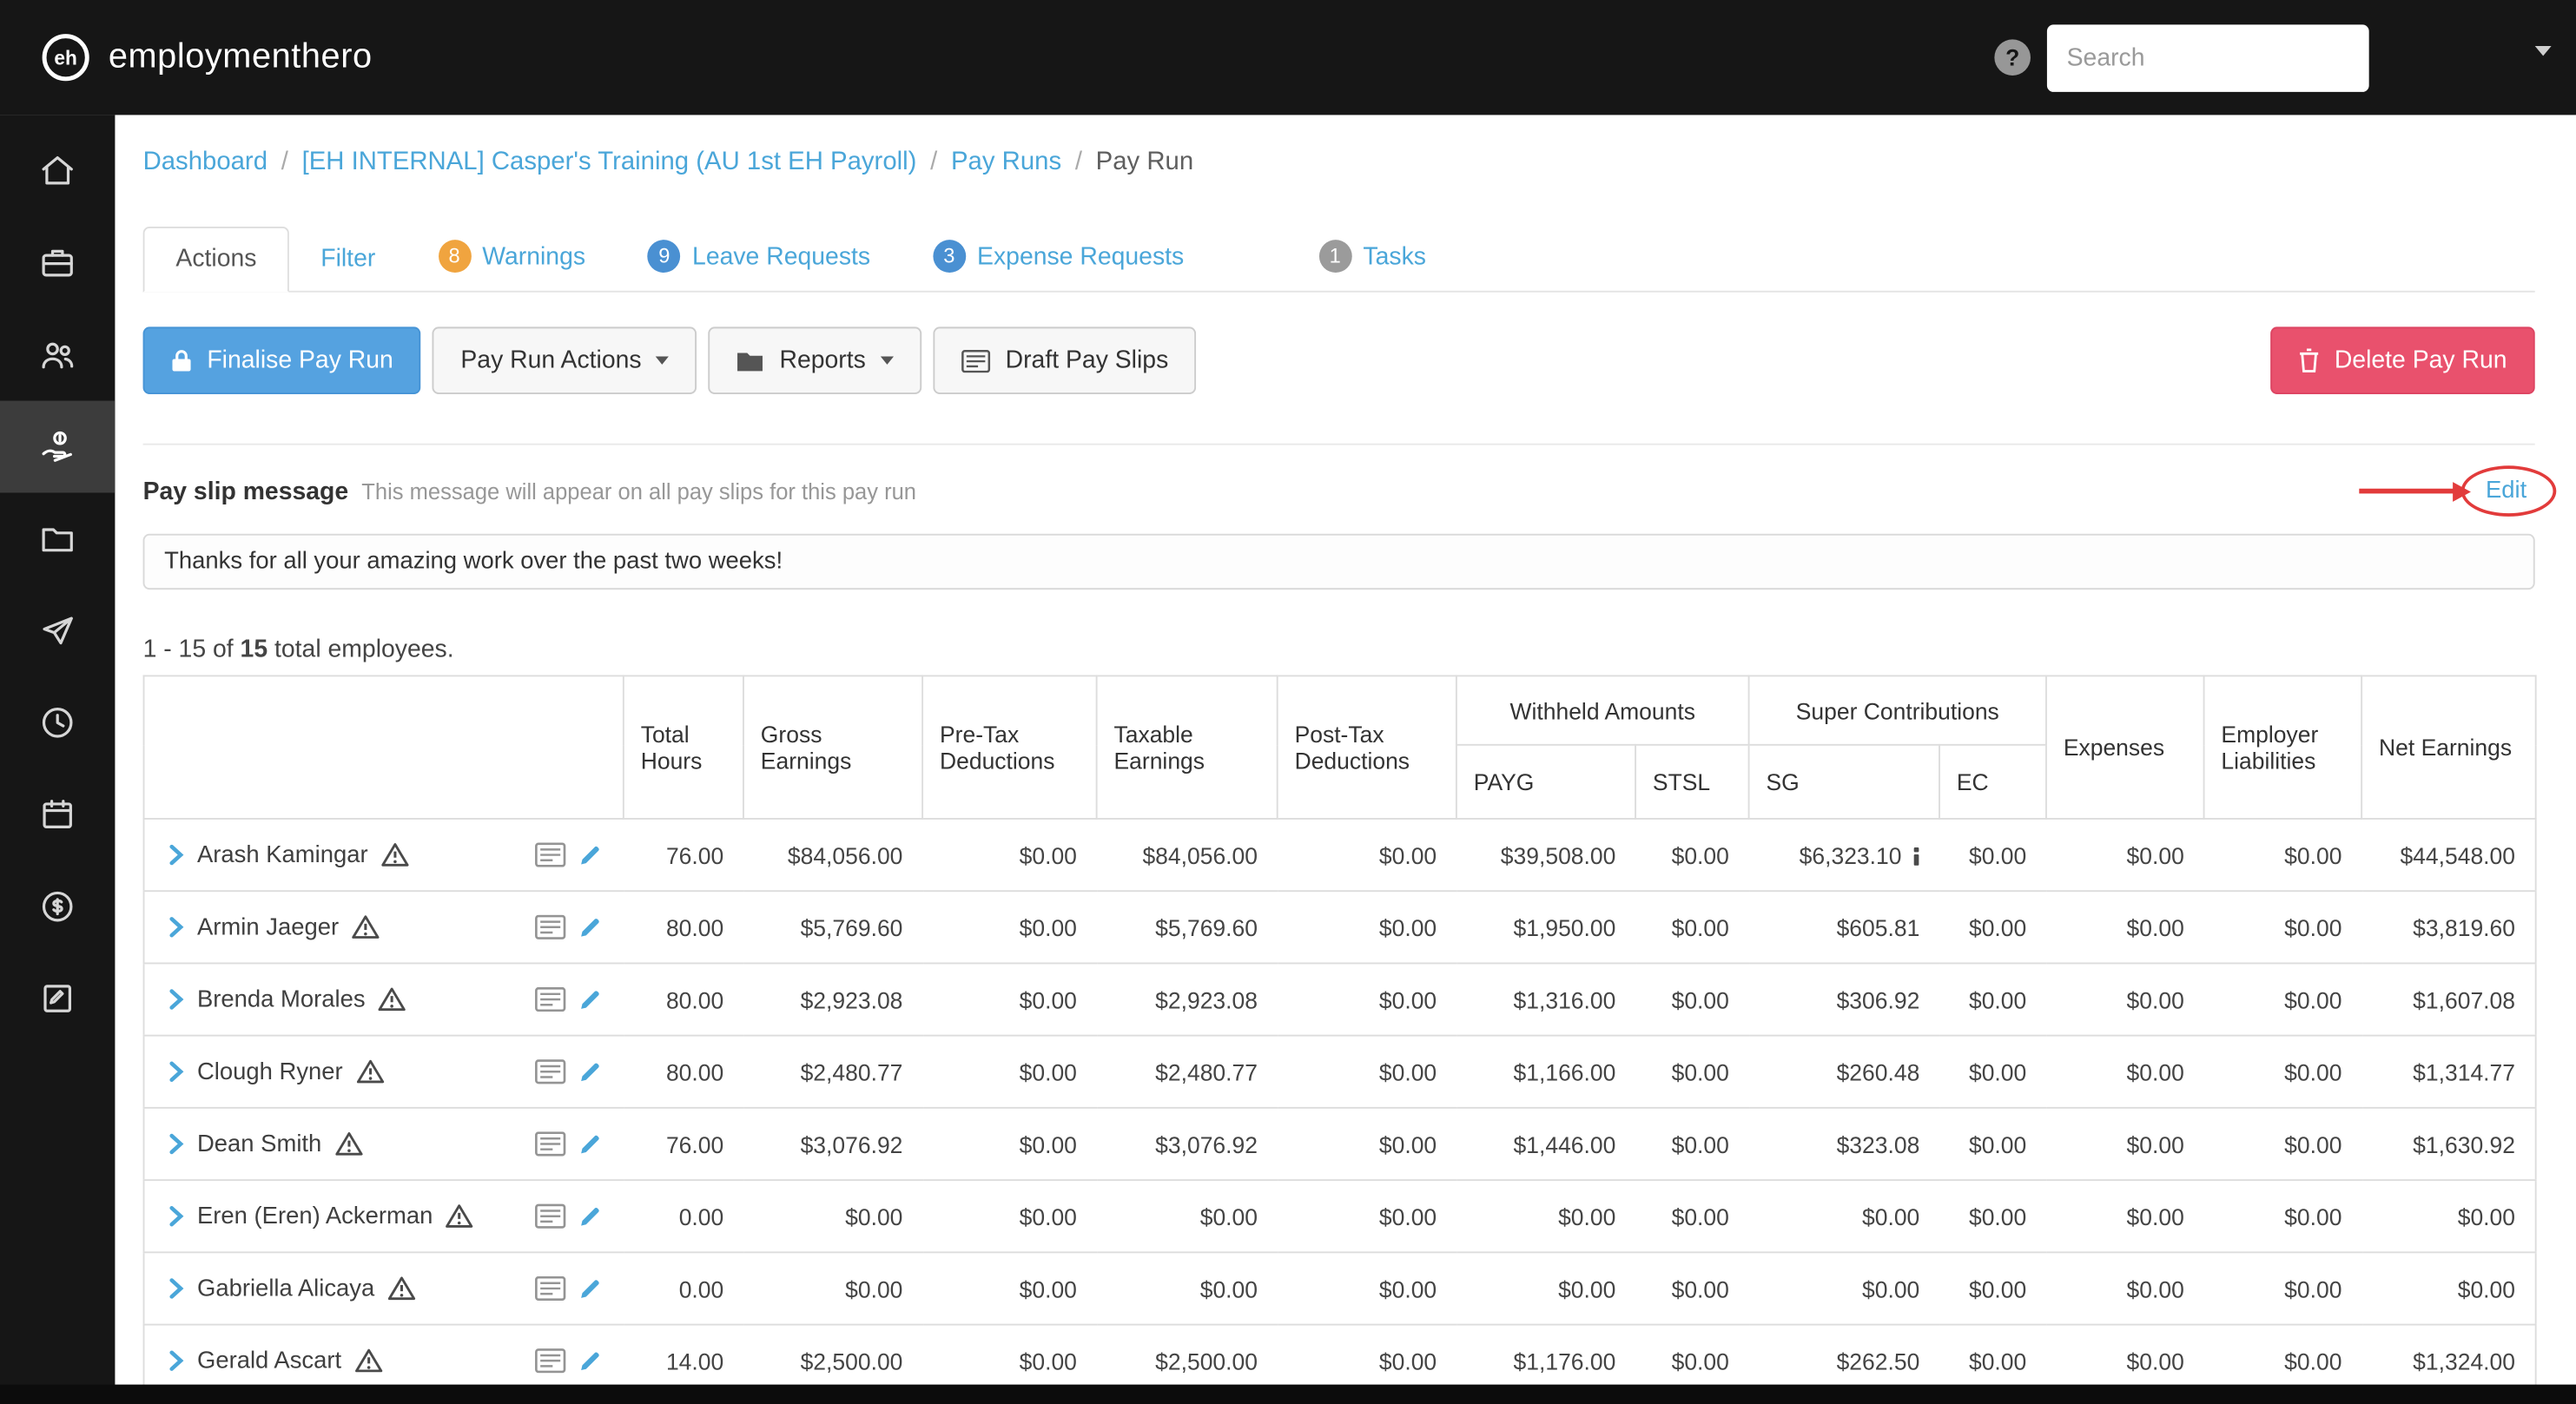 This screenshot has height=1404, width=2576. I want to click on tab-leave-requests: 9 Leave Requests, so click(759, 257).